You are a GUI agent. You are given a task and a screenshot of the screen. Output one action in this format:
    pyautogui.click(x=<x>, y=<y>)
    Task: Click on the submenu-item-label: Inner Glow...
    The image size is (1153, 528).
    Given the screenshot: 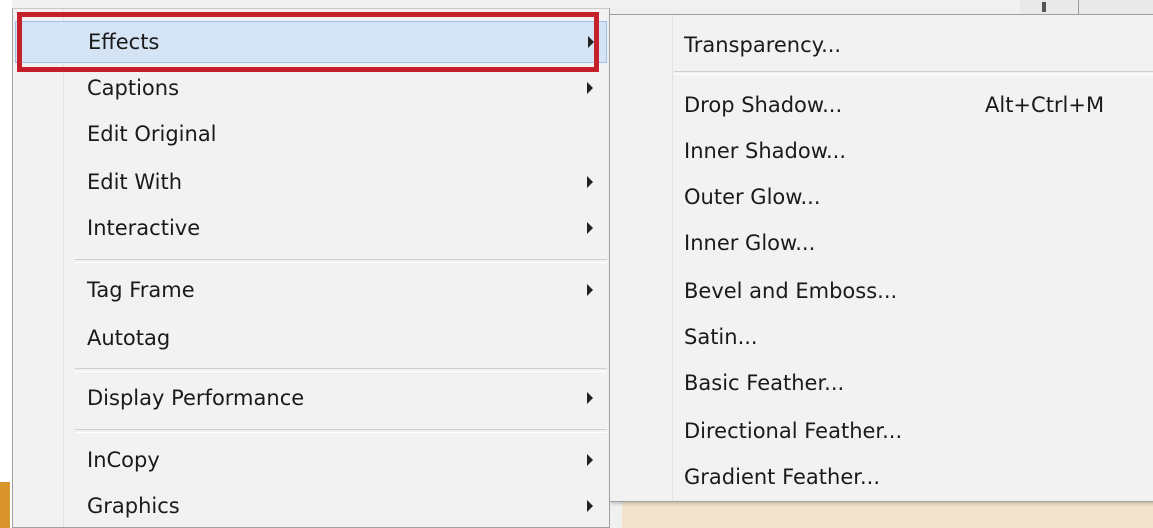 What is the action you would take?
    pyautogui.click(x=750, y=243)
    